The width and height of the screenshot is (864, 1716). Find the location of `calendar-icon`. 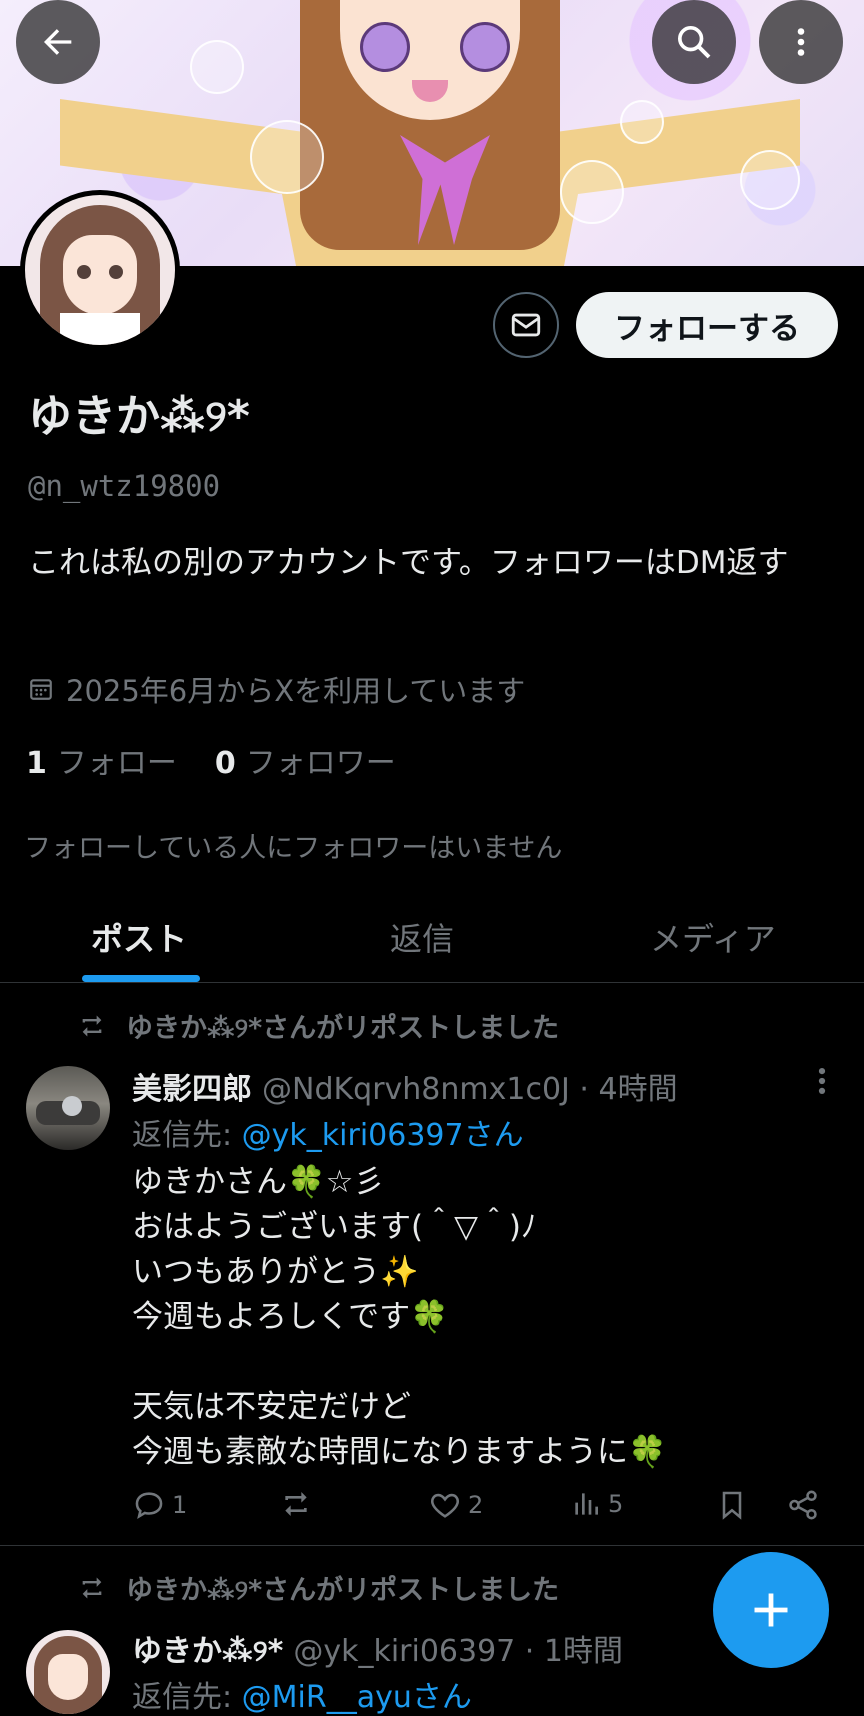

calendar-icon is located at coordinates (41, 689).